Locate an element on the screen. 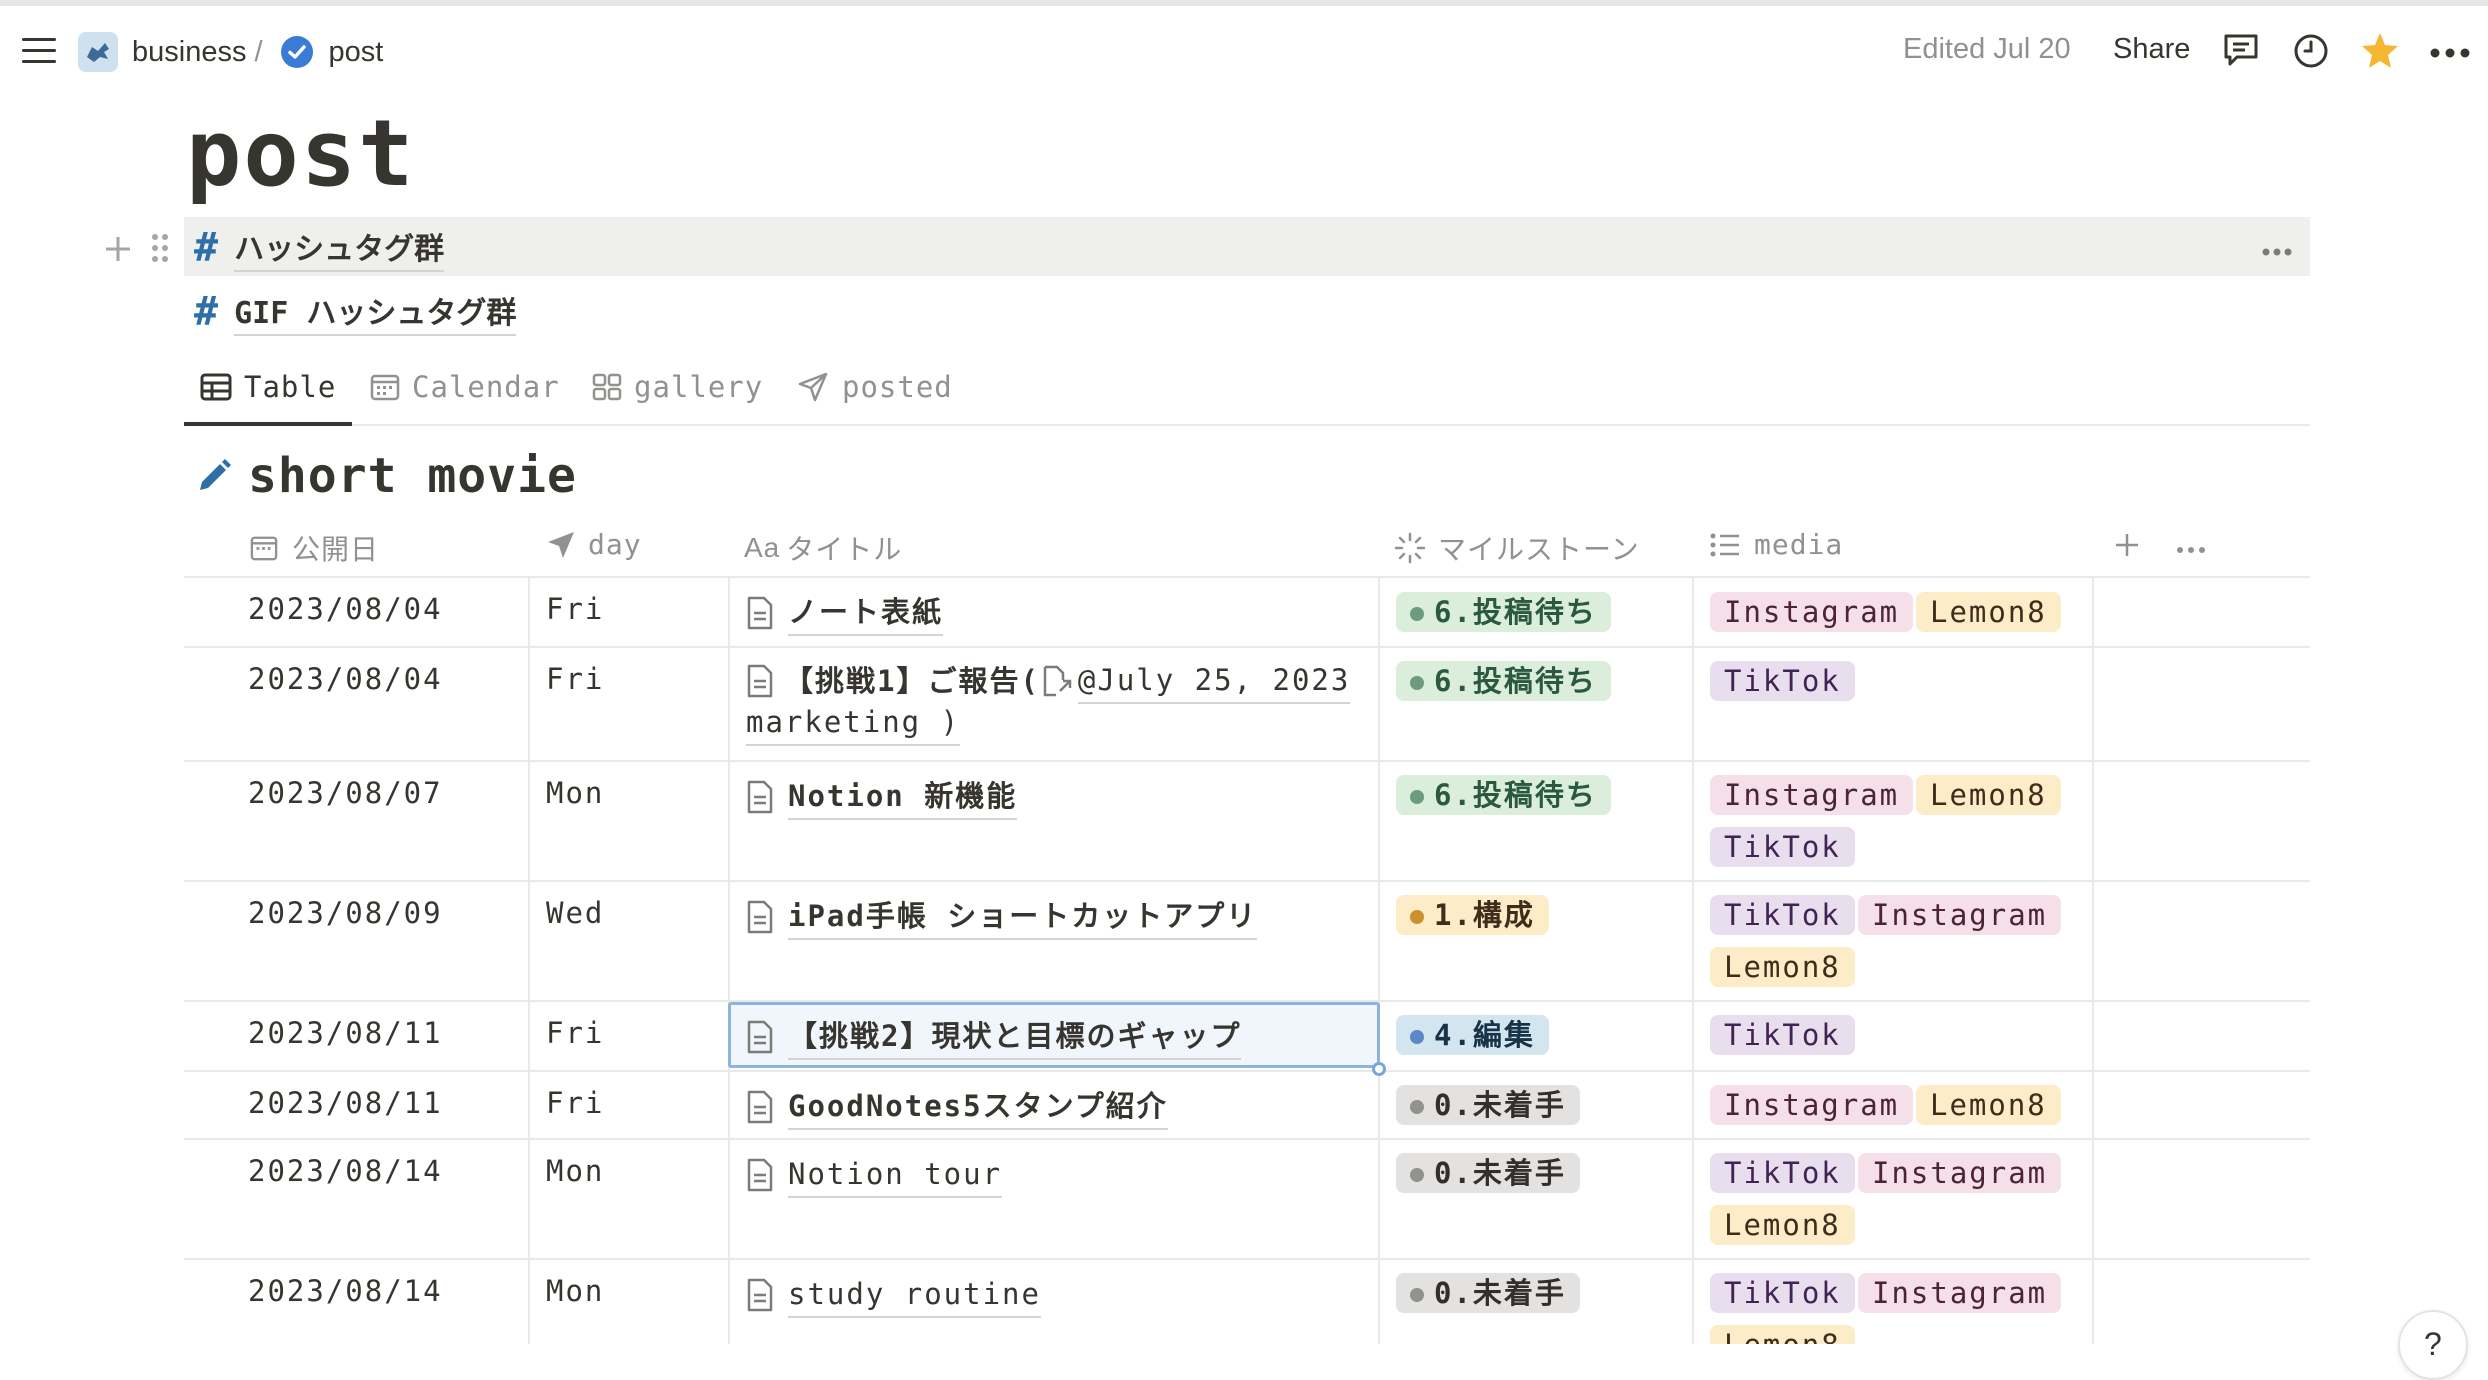 The image size is (2488, 1380). window-top-border is located at coordinates (1244, 3).